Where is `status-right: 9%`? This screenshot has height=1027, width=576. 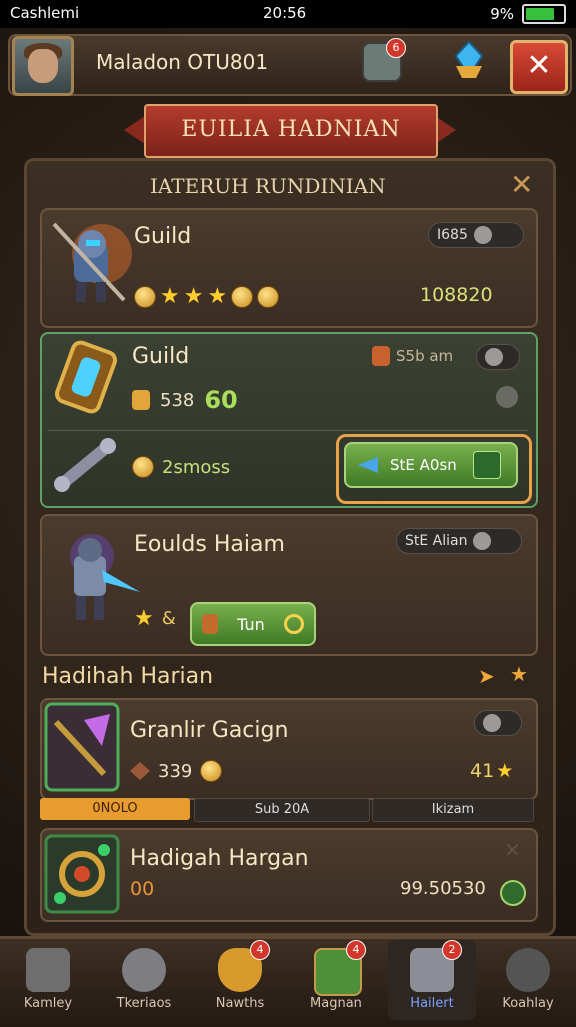
status-right: 9% is located at coordinates (528, 14).